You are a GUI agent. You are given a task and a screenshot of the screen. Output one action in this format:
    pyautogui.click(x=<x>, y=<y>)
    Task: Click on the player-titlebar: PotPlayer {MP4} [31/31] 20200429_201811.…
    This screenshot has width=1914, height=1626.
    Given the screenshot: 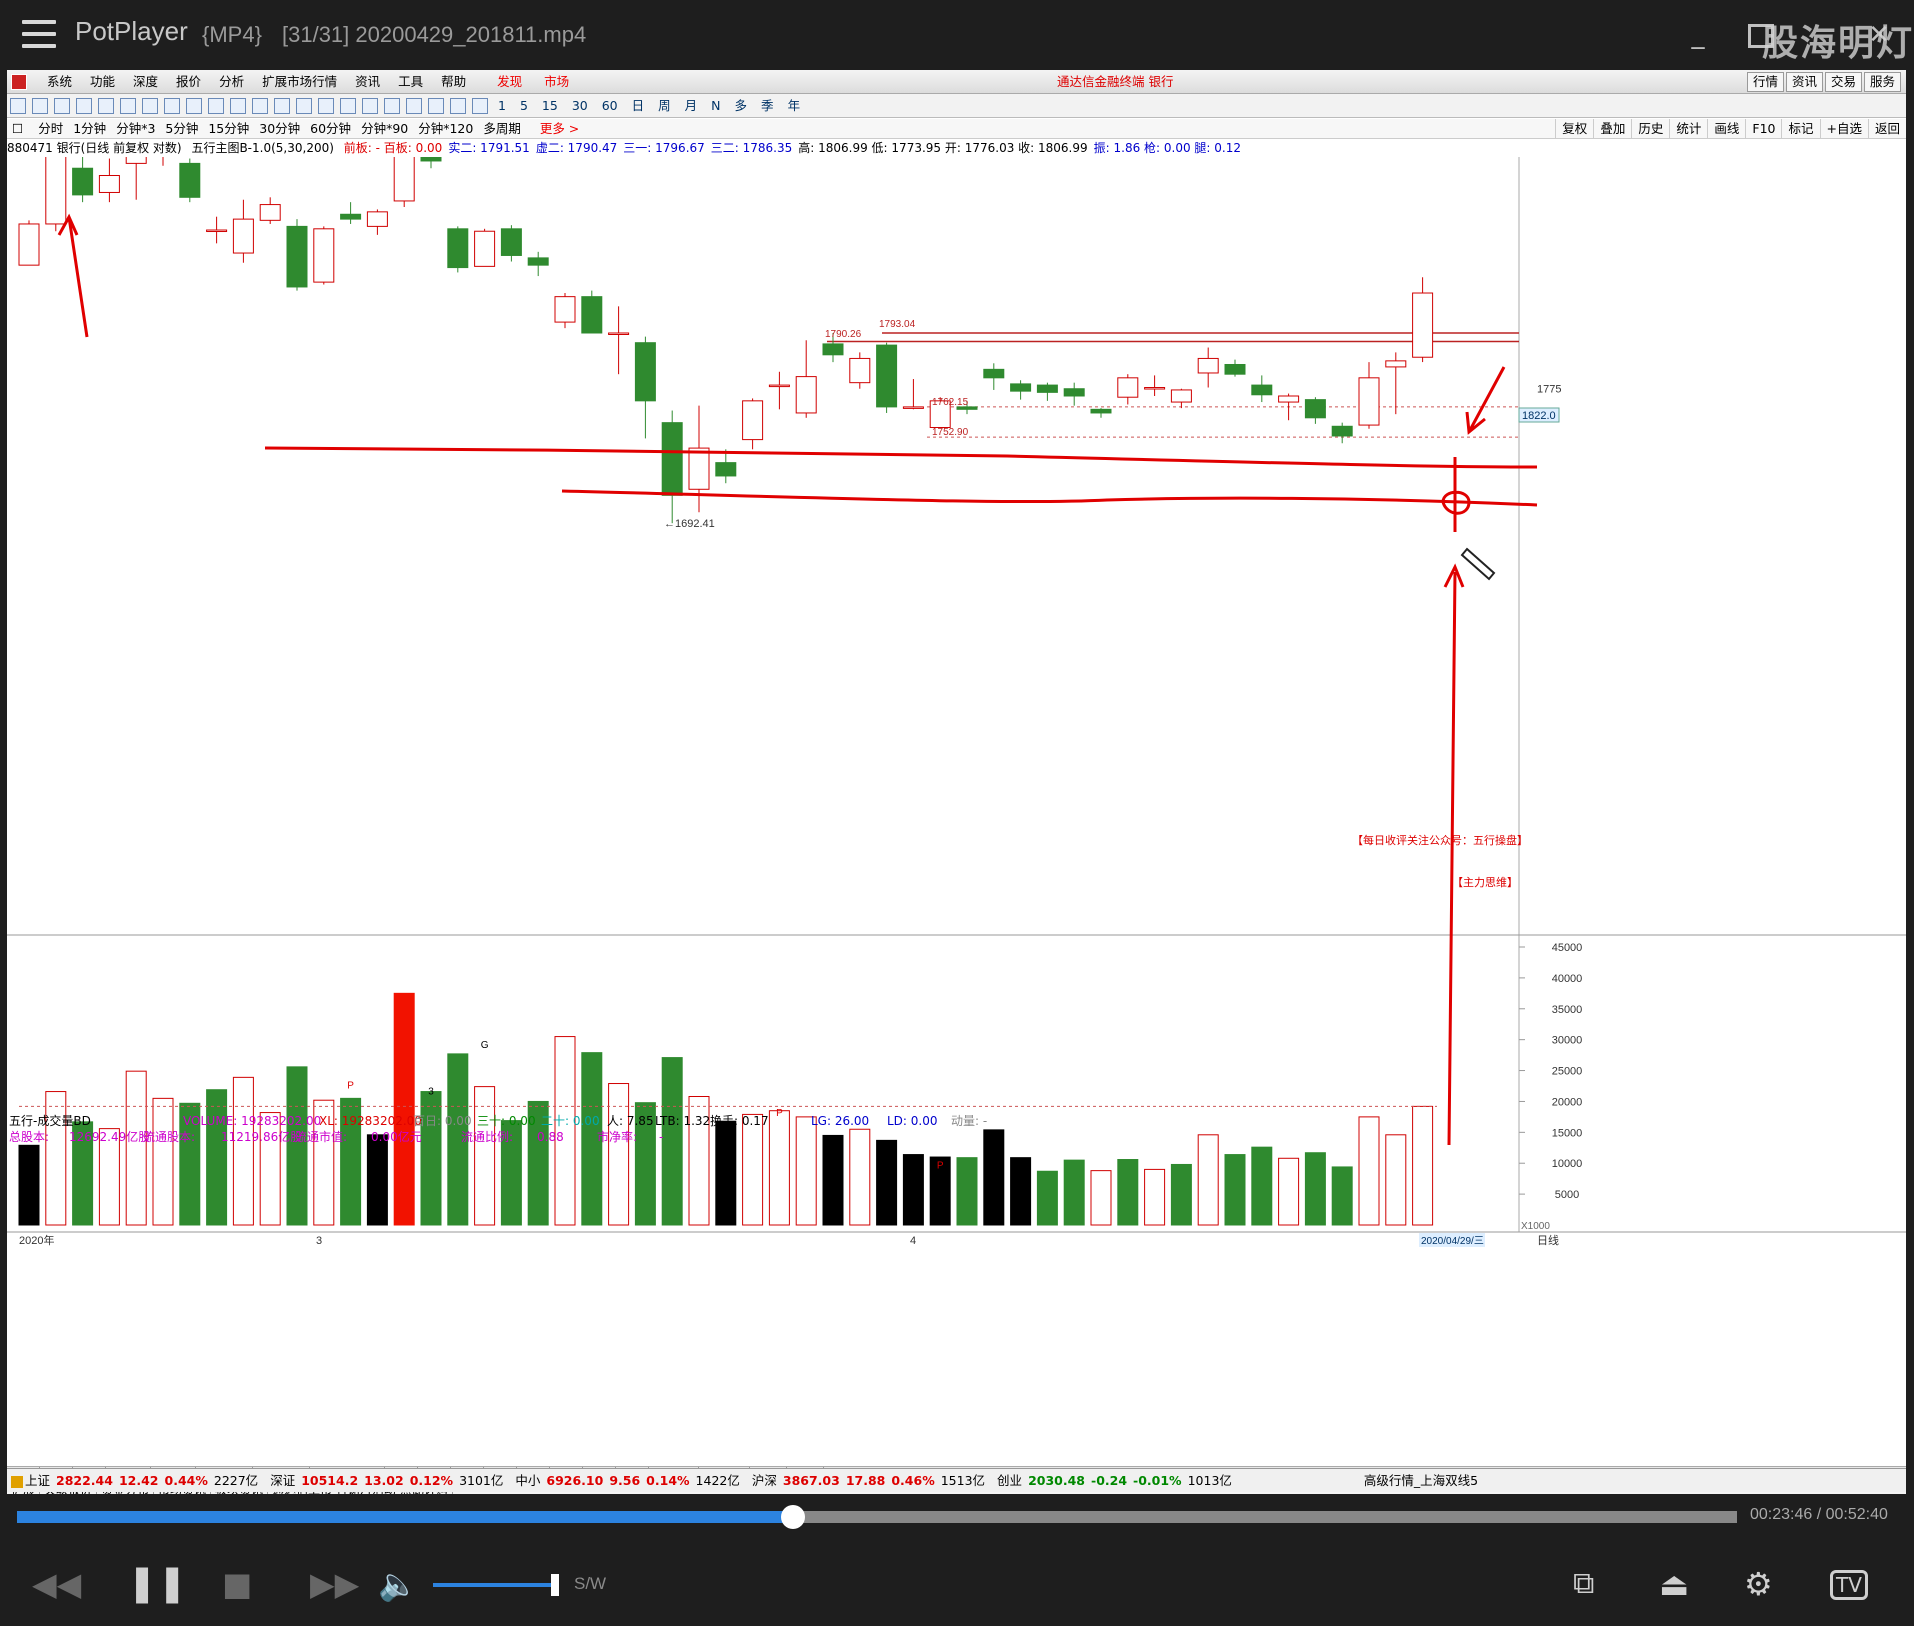 What is the action you would take?
    pyautogui.click(x=957, y=35)
    